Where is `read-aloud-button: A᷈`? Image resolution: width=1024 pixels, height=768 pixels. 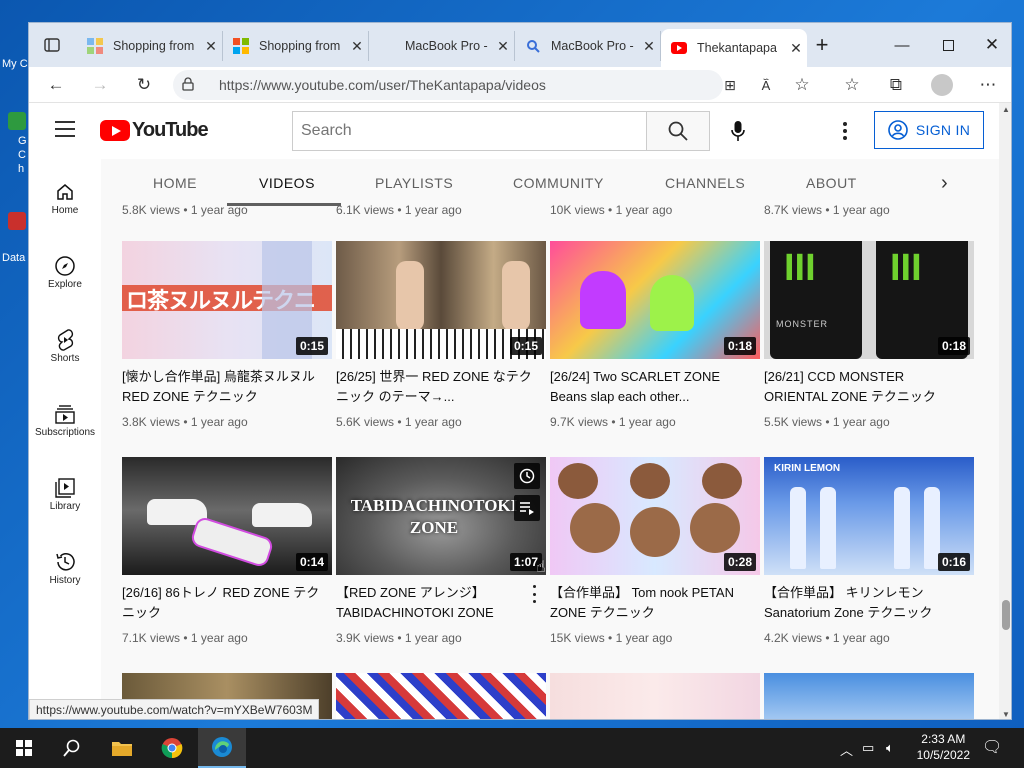 read-aloud-button: A᷈ is located at coordinates (766, 85).